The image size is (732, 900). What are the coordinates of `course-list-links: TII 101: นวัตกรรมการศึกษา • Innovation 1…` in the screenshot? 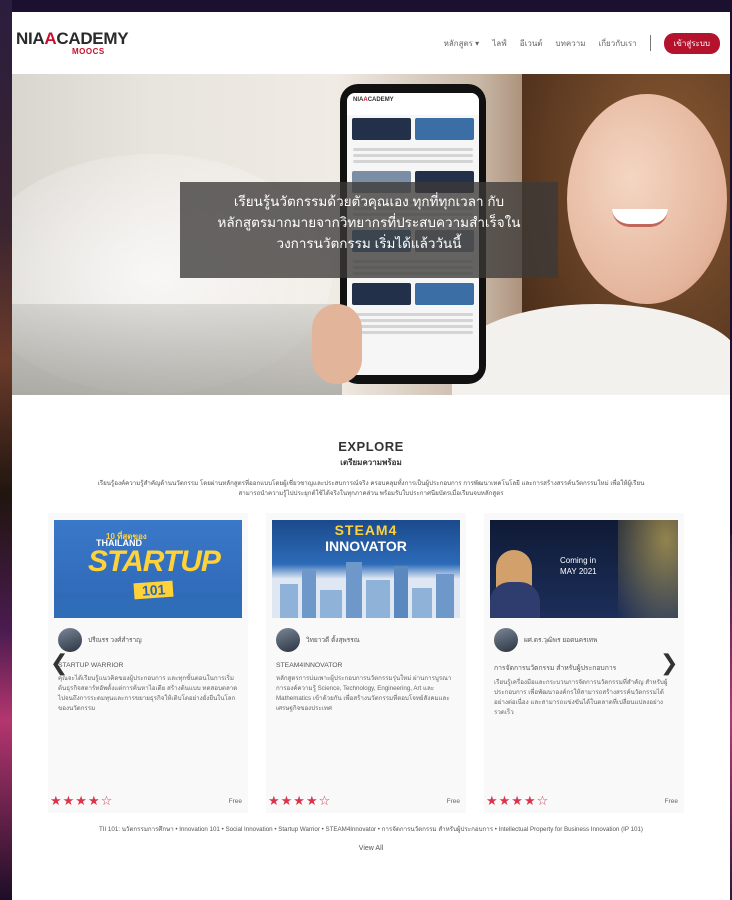 It's located at (371, 830).